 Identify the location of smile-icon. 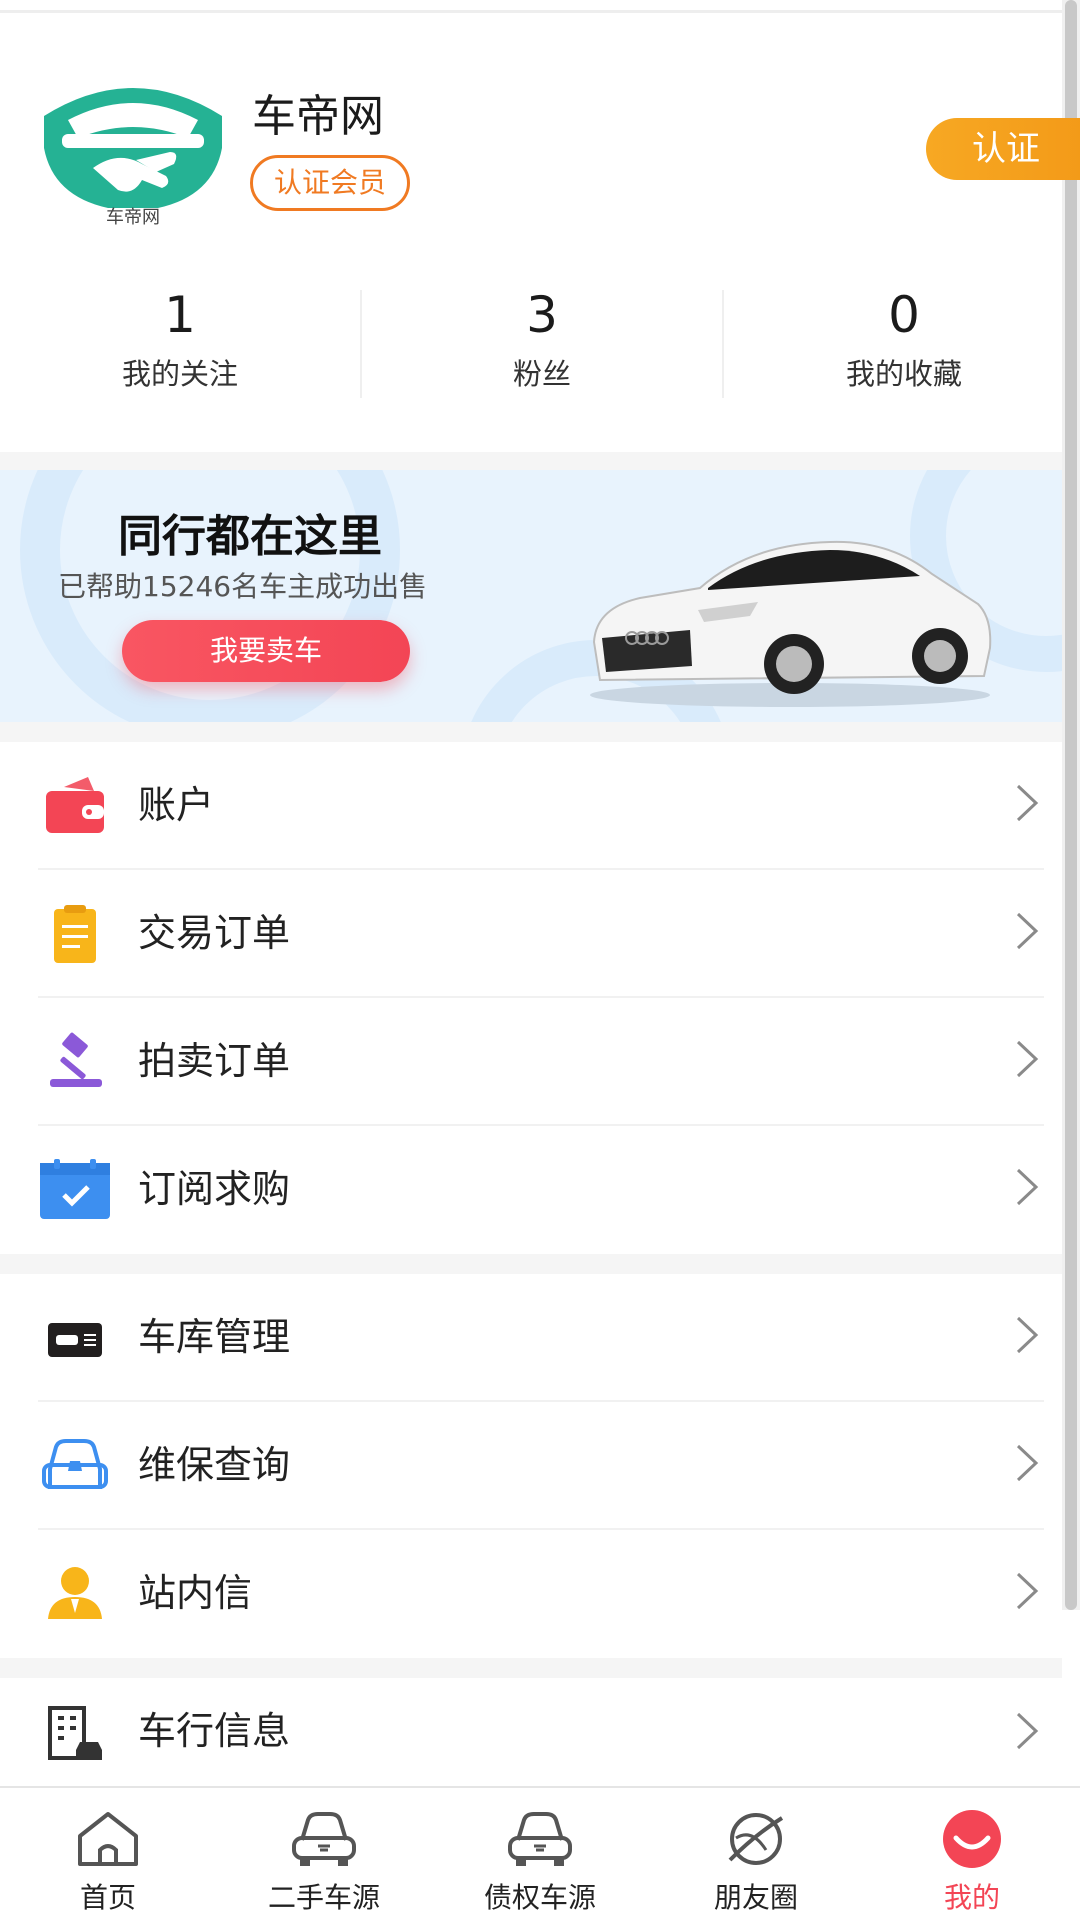
(972, 1839).